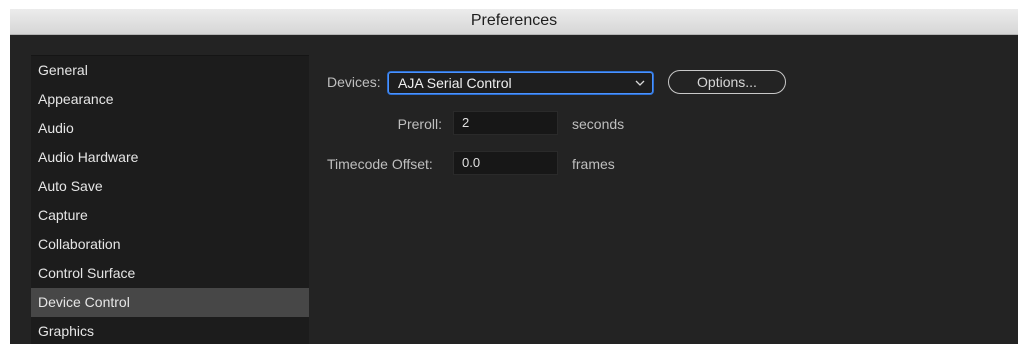 The height and width of the screenshot is (344, 1018). I want to click on sidebar-item-auto-save: Auto Save, so click(170, 186).